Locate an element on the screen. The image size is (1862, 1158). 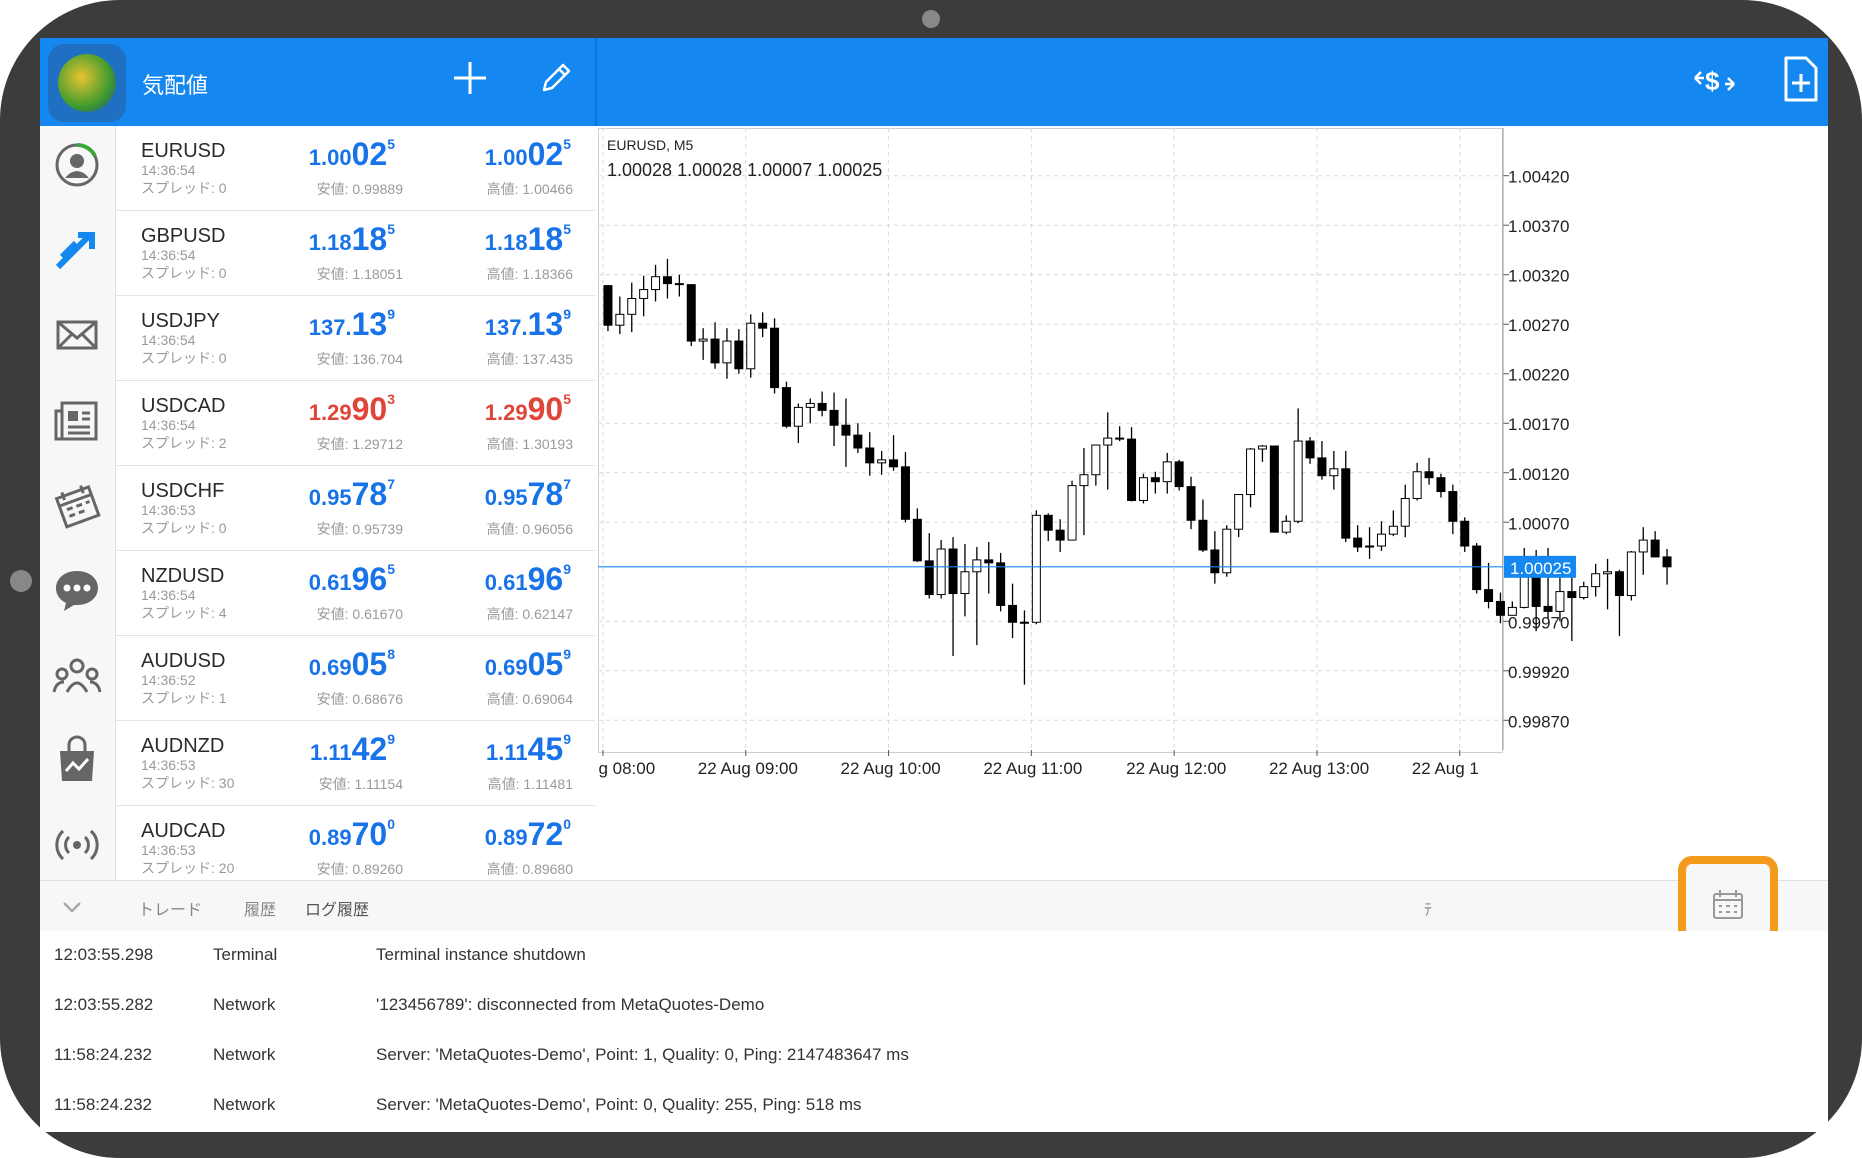
trade-icon is located at coordinates (77, 250).